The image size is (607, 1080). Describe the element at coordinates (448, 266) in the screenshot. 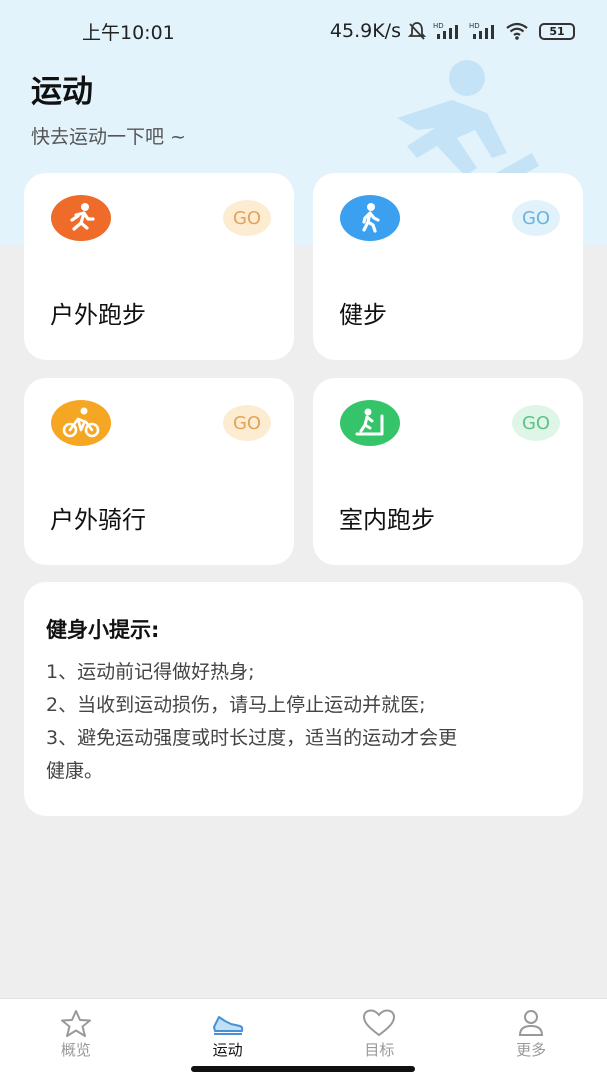

I see `sport-card-walking: GO 健步` at that location.